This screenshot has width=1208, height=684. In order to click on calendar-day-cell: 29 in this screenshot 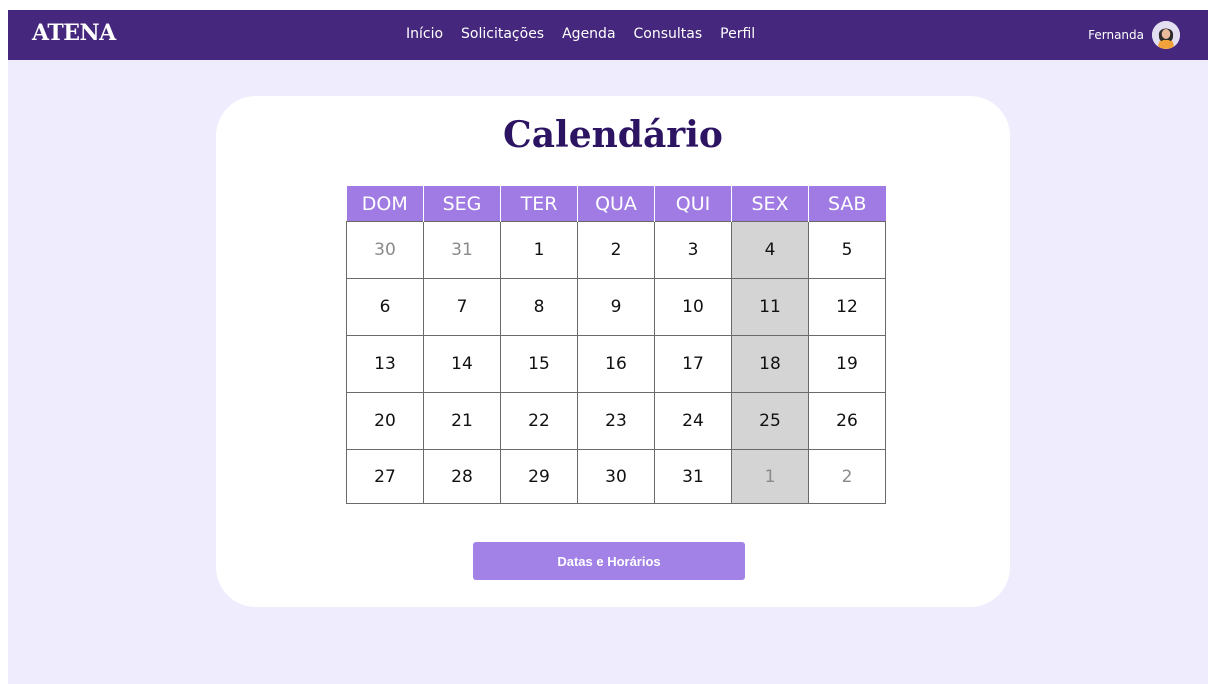, I will do `click(539, 476)`.